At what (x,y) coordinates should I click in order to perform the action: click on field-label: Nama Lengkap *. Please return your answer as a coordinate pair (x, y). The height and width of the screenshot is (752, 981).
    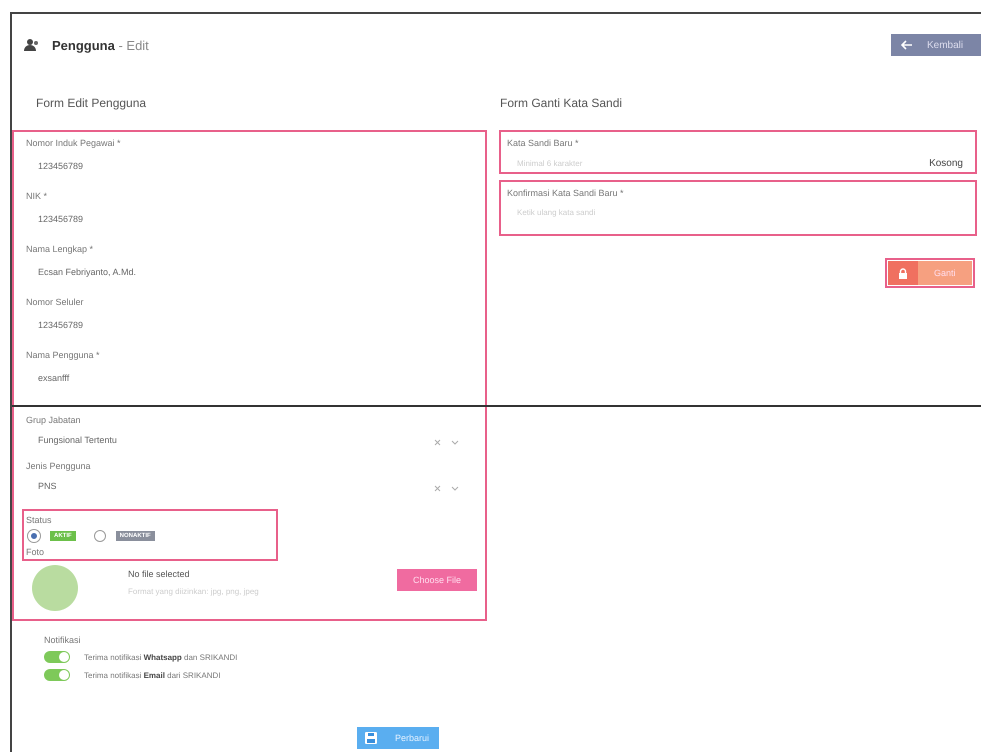
    Looking at the image, I should click on (60, 248).